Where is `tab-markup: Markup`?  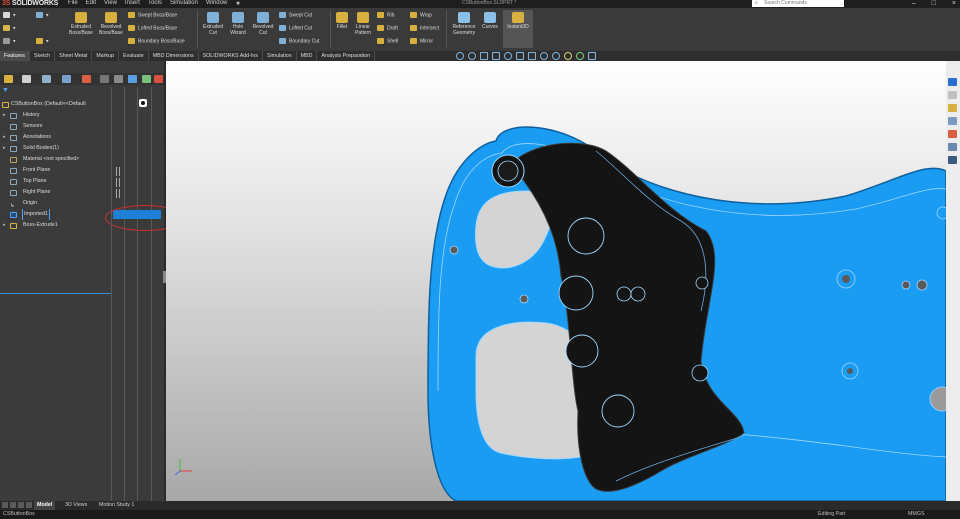 tab-markup: Markup is located at coordinates (106, 56).